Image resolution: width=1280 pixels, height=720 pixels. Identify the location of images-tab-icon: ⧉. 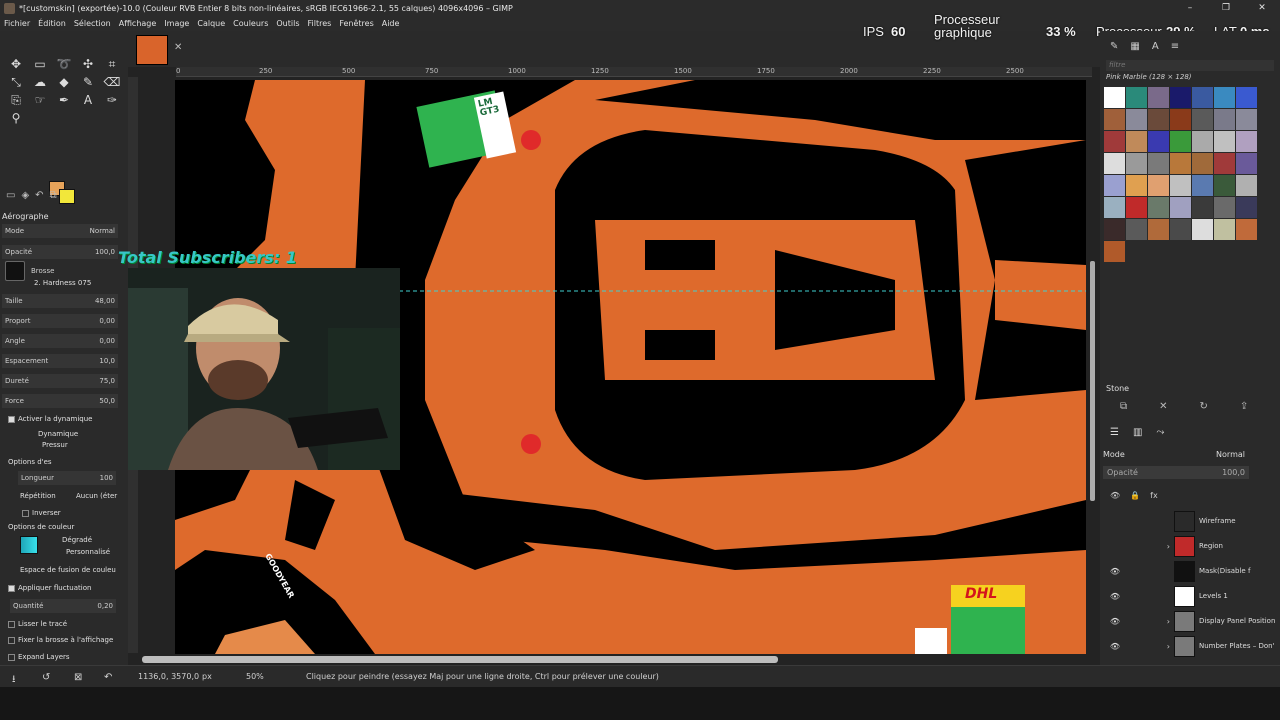
(53, 198).